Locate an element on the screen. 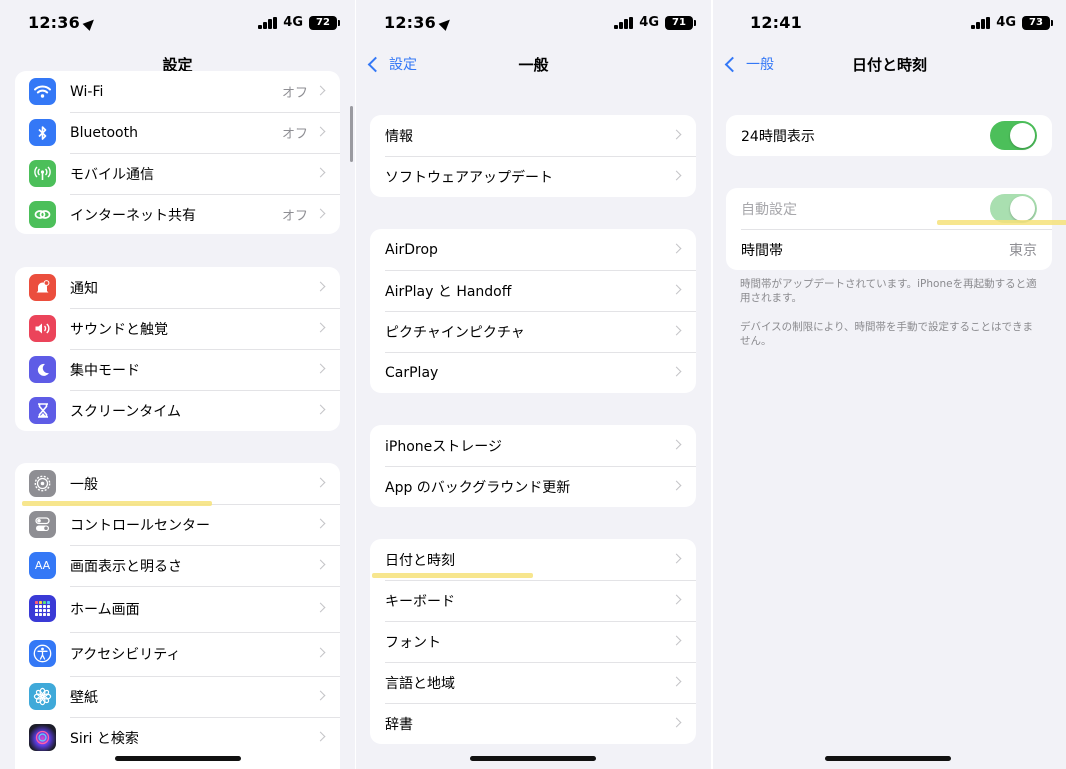 The height and width of the screenshot is (769, 1066). settings-item-label: Wi-Fi is located at coordinates (87, 91).